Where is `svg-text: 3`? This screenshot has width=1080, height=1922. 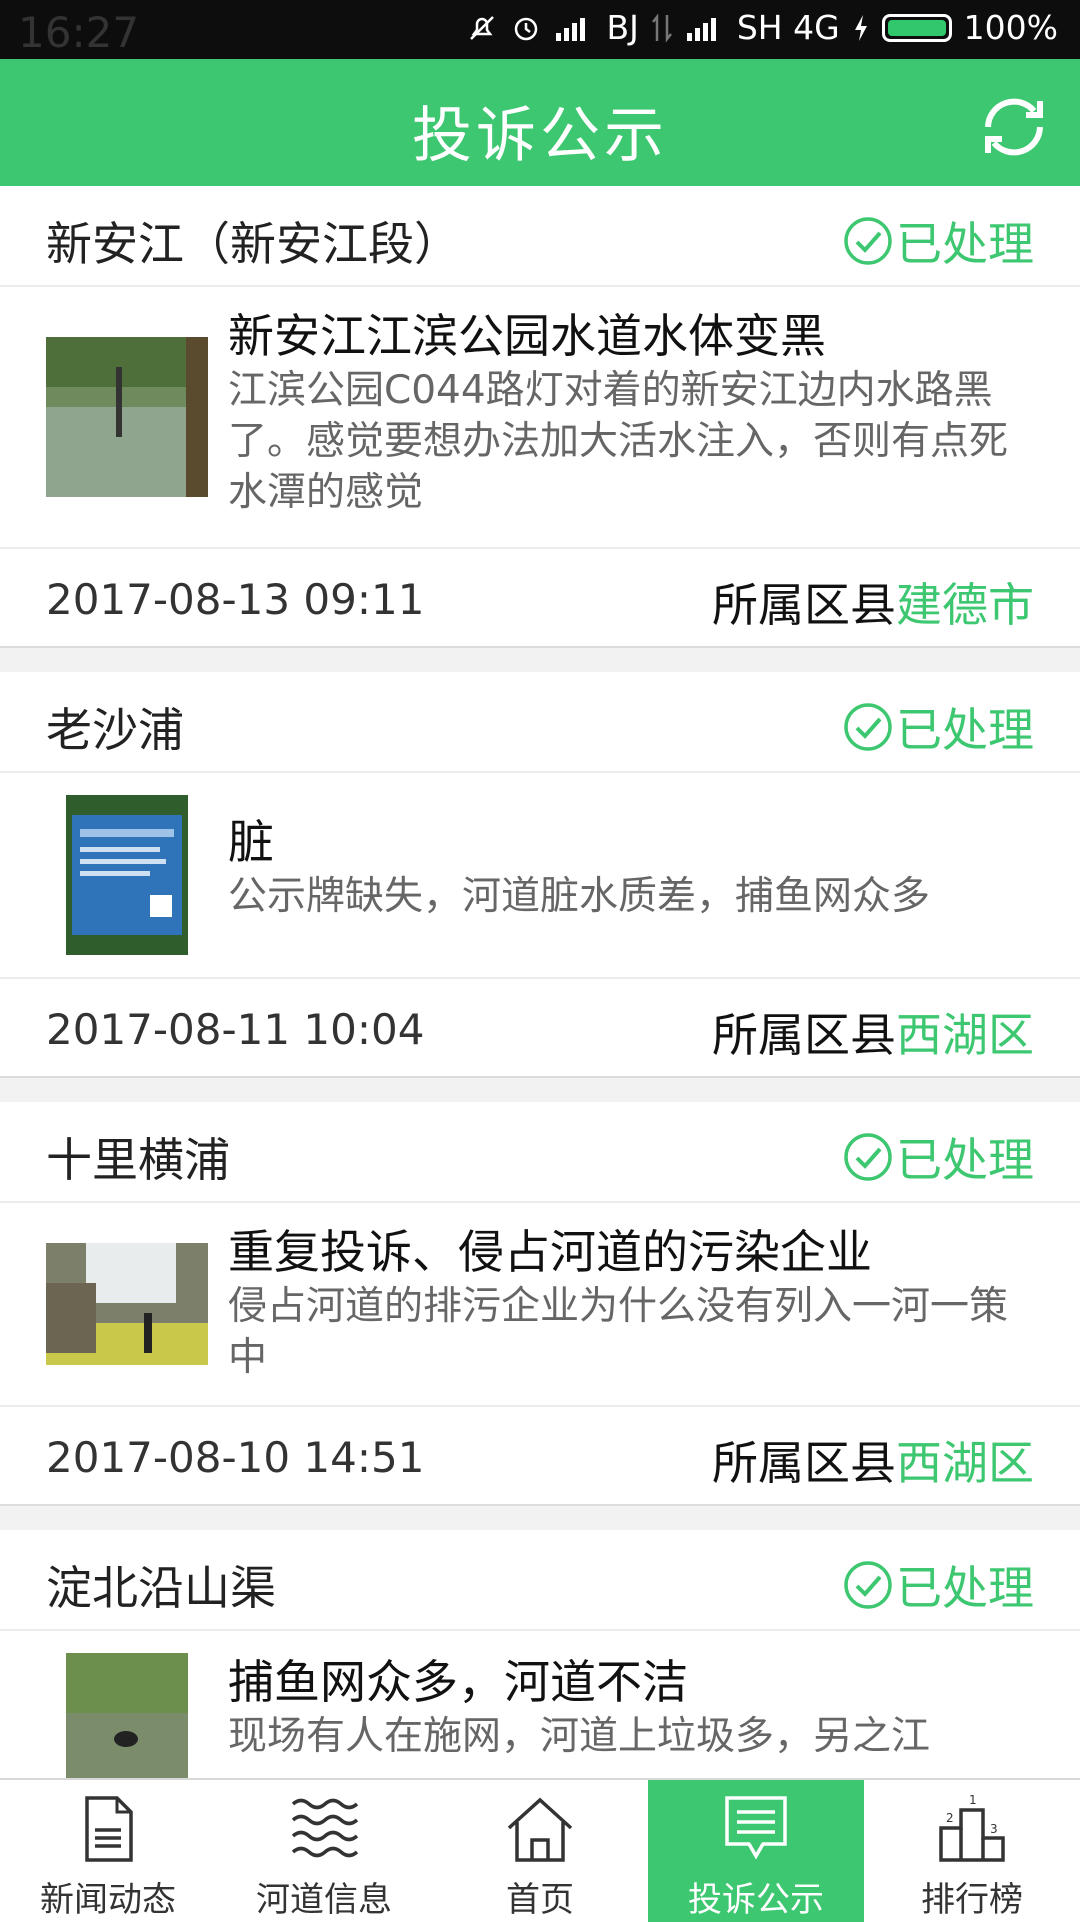
svg-text: 3 is located at coordinates (994, 1829).